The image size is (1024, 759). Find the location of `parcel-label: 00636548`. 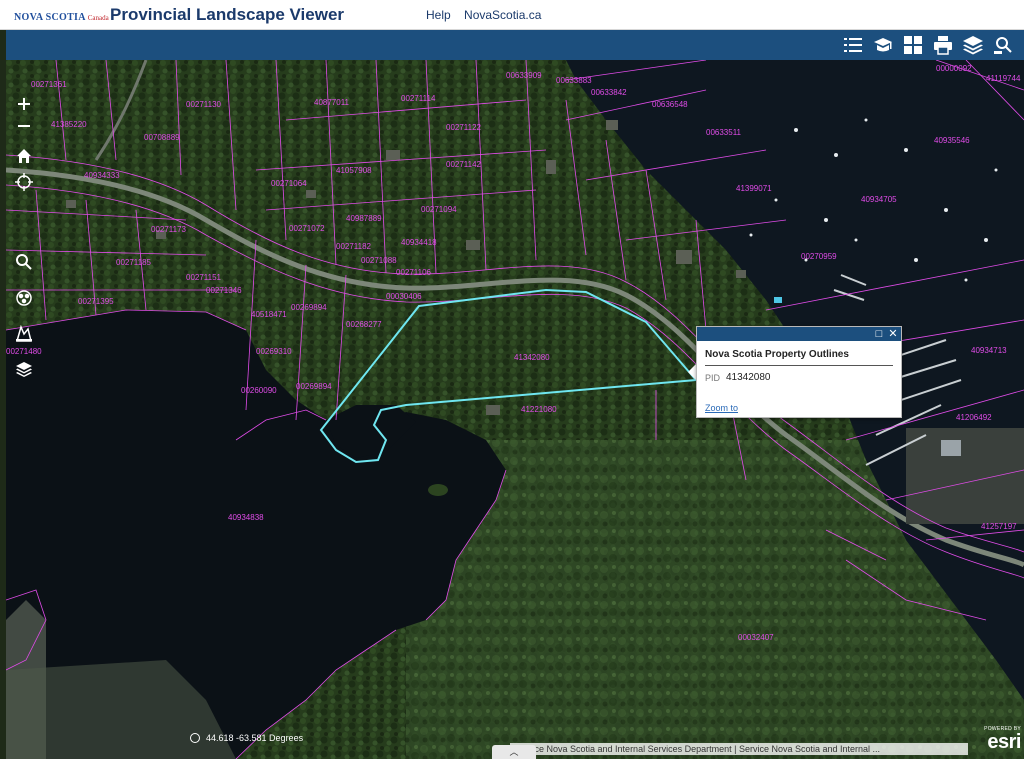

parcel-label: 00636548 is located at coordinates (670, 104).